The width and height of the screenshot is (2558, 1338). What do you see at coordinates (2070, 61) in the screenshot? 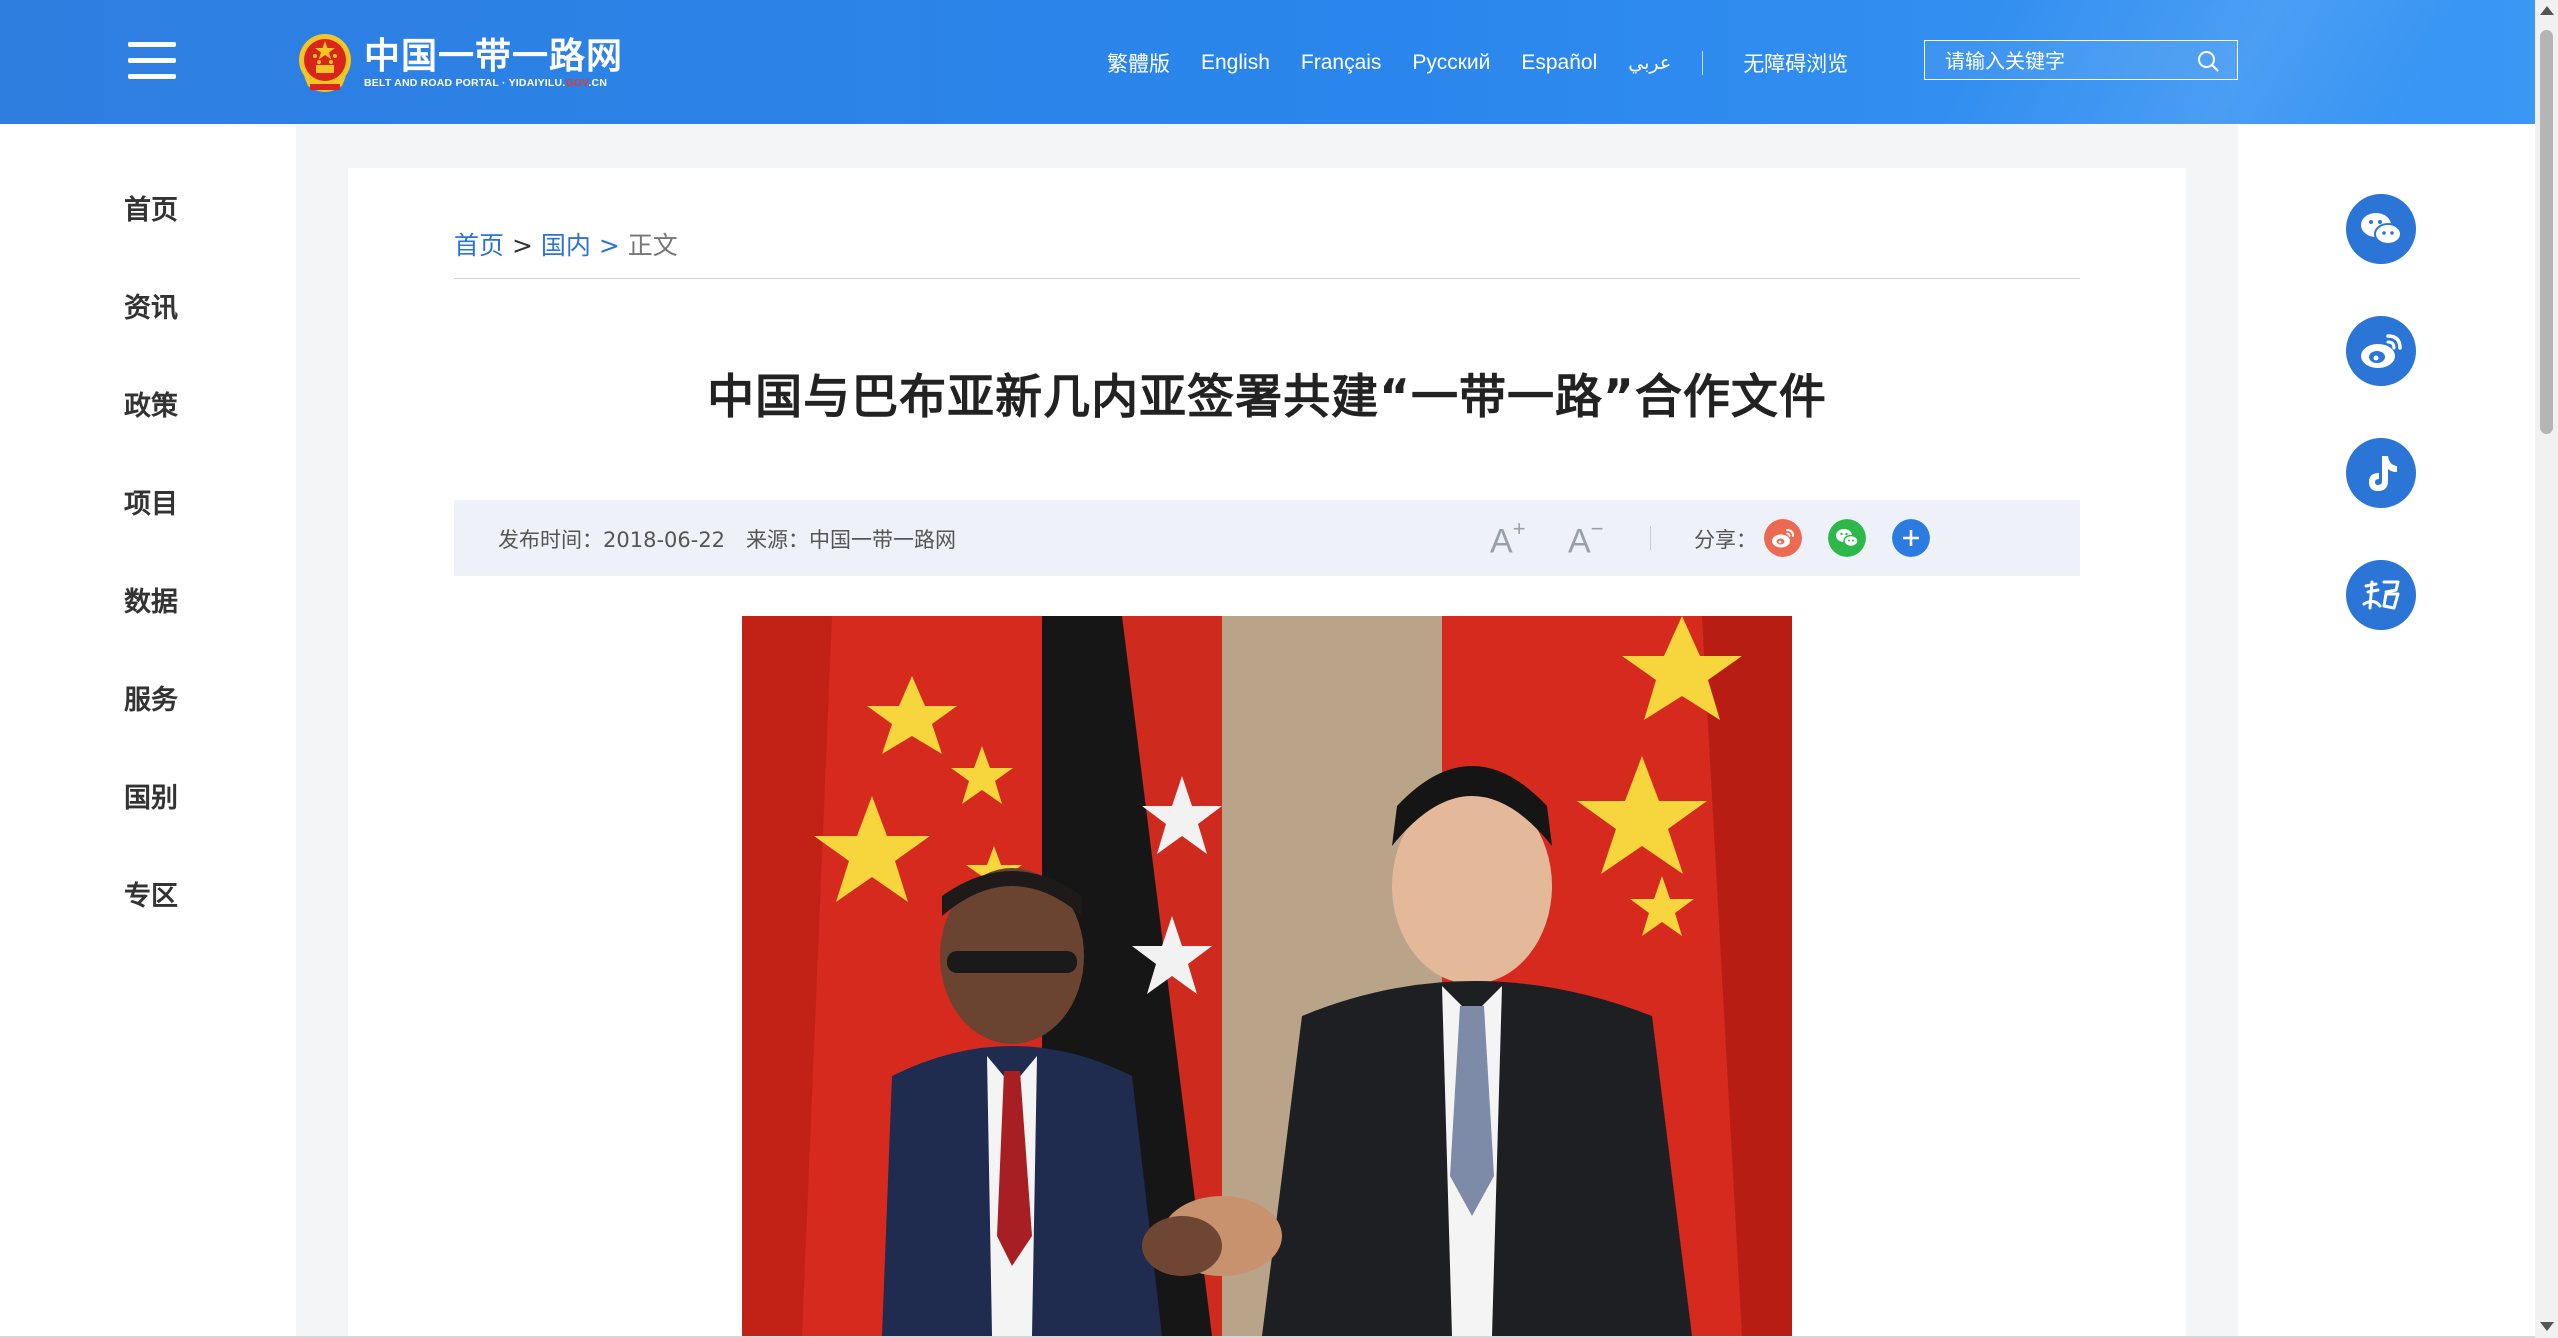
I see `search-input` at bounding box center [2070, 61].